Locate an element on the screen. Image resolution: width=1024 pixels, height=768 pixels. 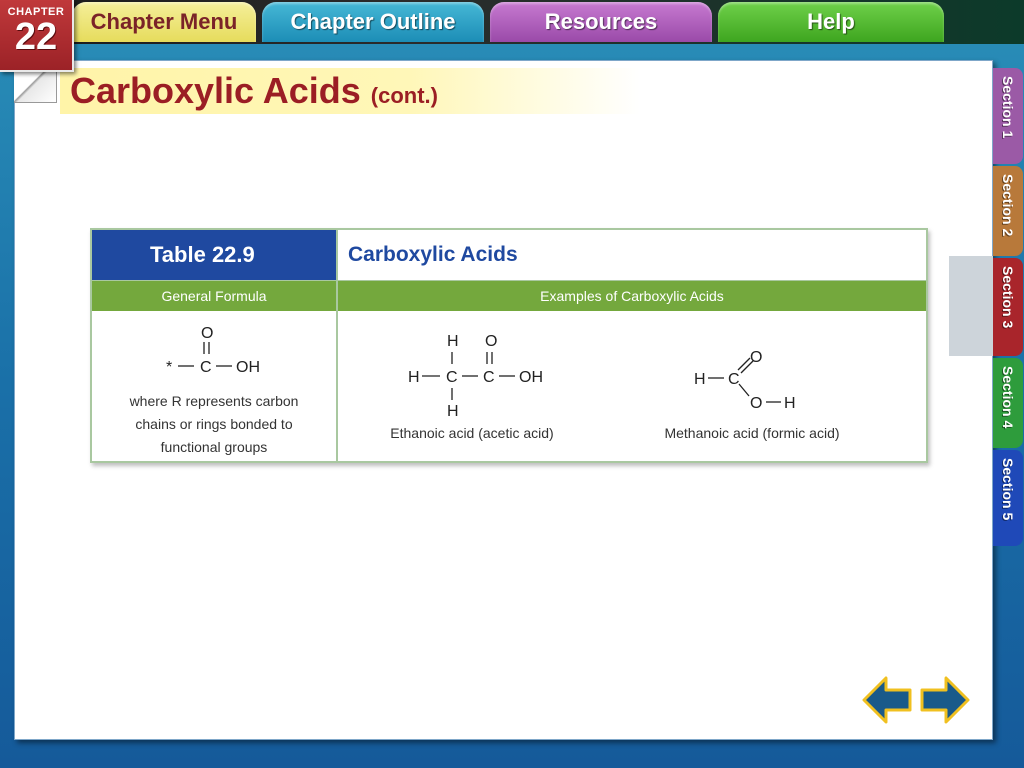
column-divider is located at coordinates (337, 345).